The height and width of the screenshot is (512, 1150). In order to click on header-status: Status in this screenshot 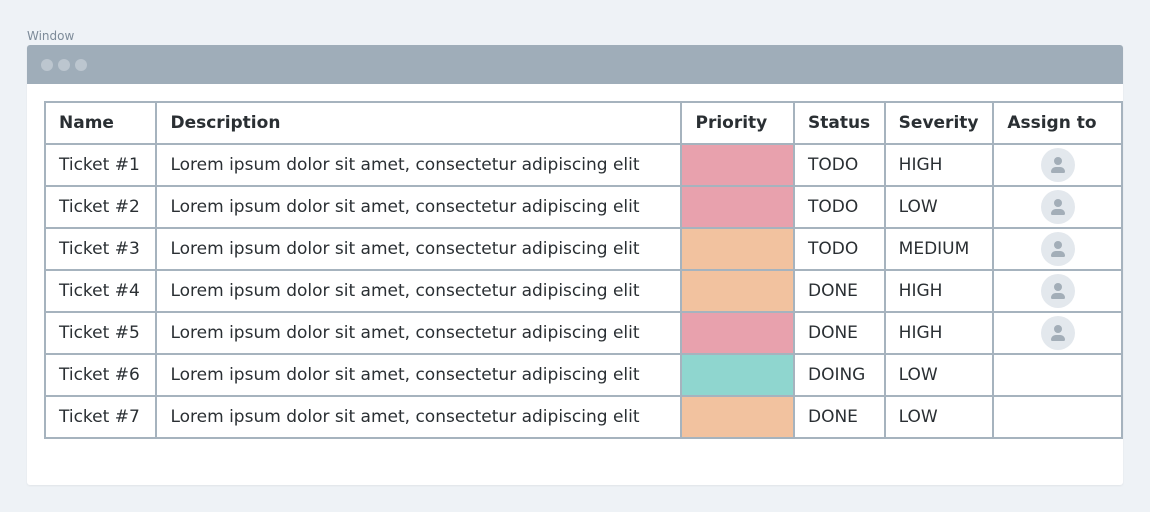, I will do `click(839, 123)`.